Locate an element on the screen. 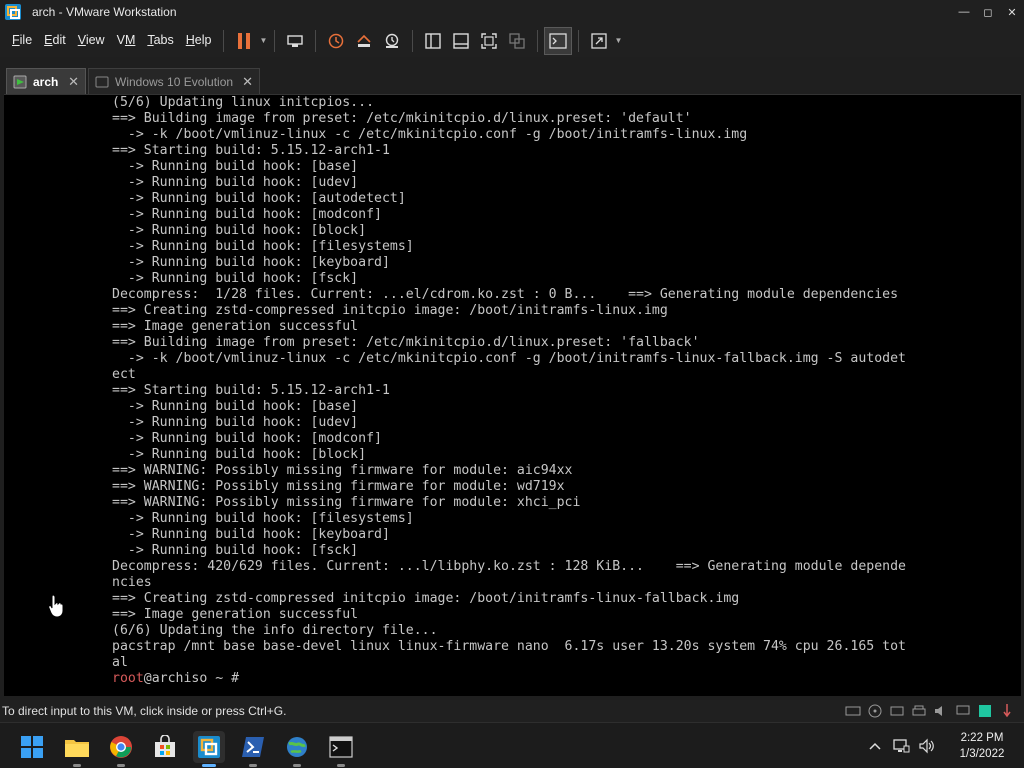 The width and height of the screenshot is (1024, 768). terminal-line: -> Running build hook: [block] is located at coordinates (239, 454).